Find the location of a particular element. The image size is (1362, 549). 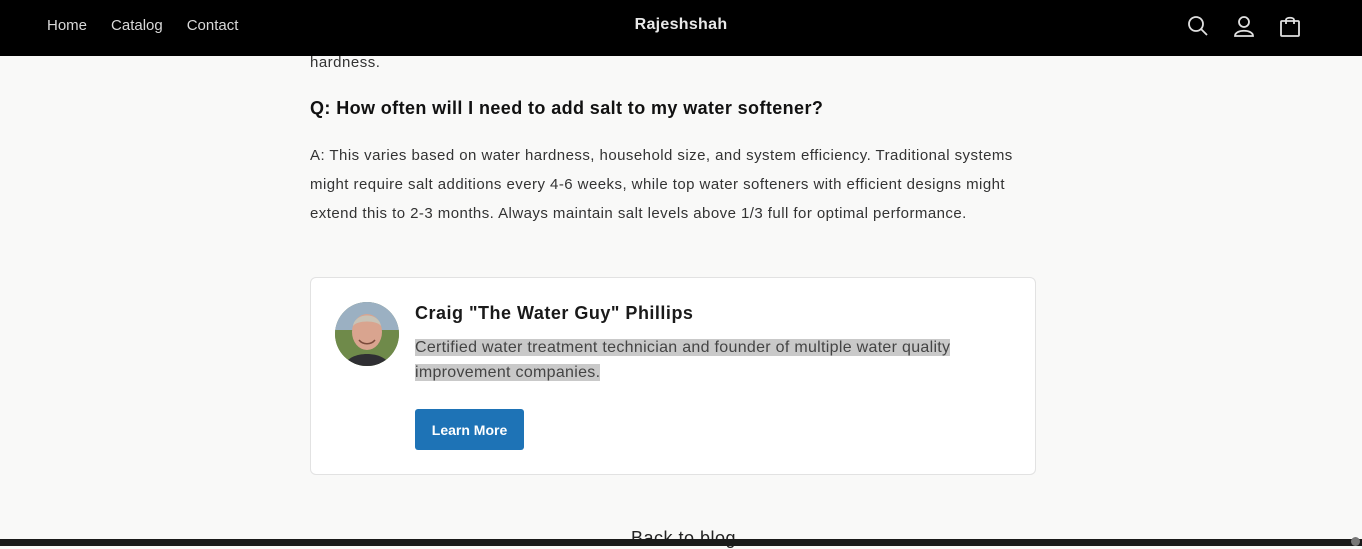

paragraph-text: hardness. is located at coordinates (345, 62).